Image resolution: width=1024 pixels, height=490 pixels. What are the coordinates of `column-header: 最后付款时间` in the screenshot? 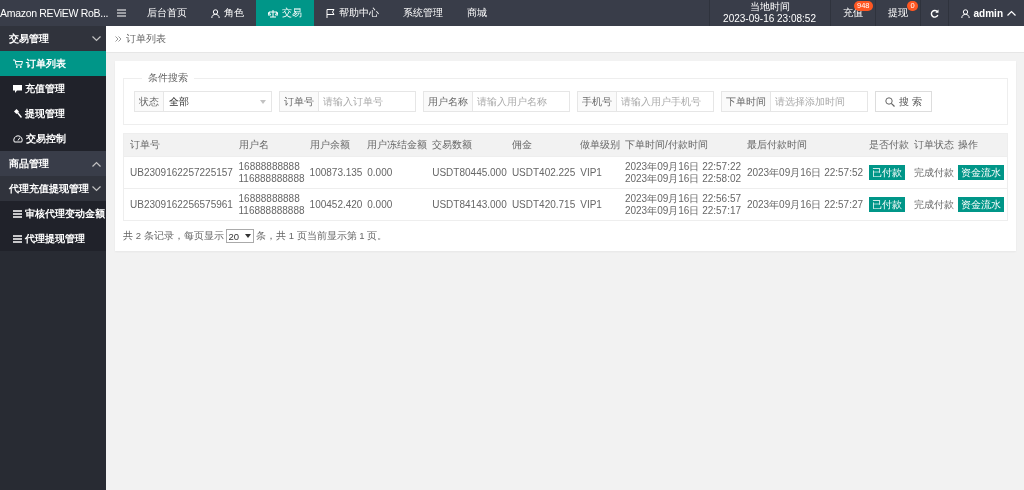 It's located at (805, 145).